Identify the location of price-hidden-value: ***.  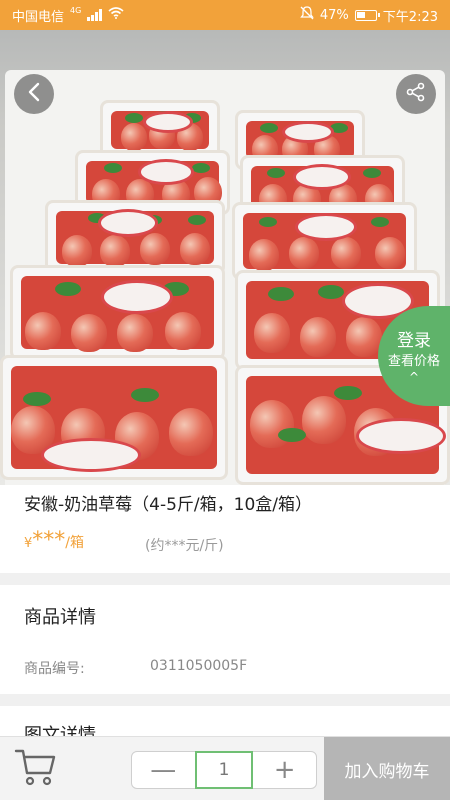
(49, 540).